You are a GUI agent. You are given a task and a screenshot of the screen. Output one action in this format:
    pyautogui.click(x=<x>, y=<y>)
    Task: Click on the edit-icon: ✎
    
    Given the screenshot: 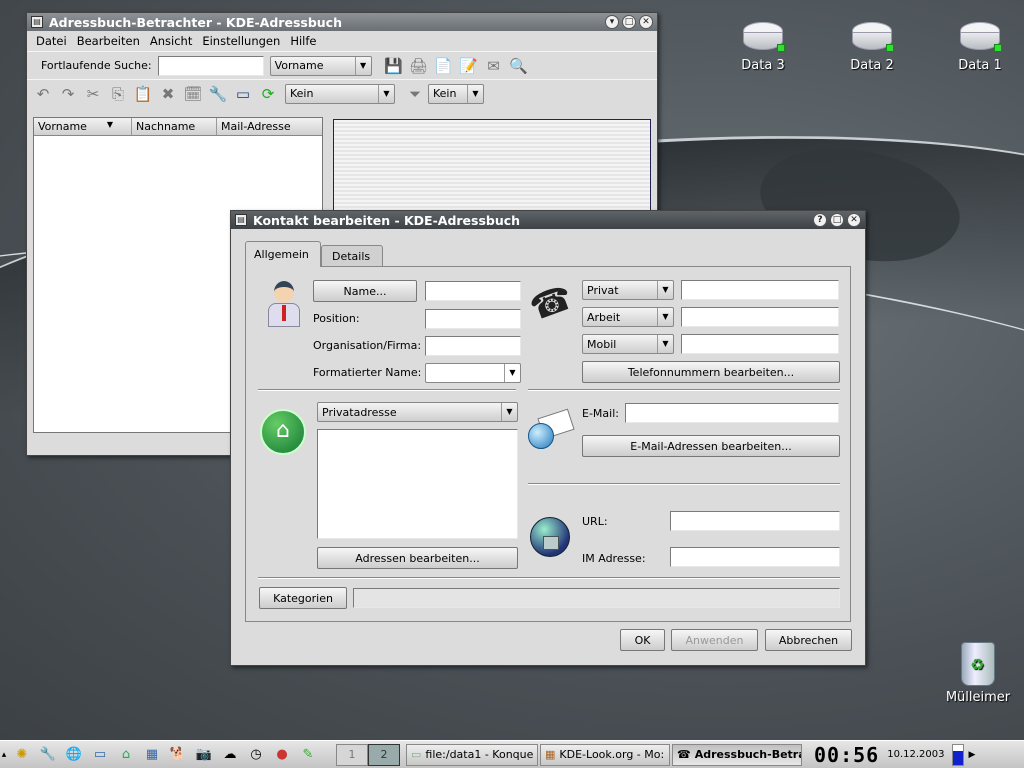 What is the action you would take?
    pyautogui.click(x=308, y=755)
    